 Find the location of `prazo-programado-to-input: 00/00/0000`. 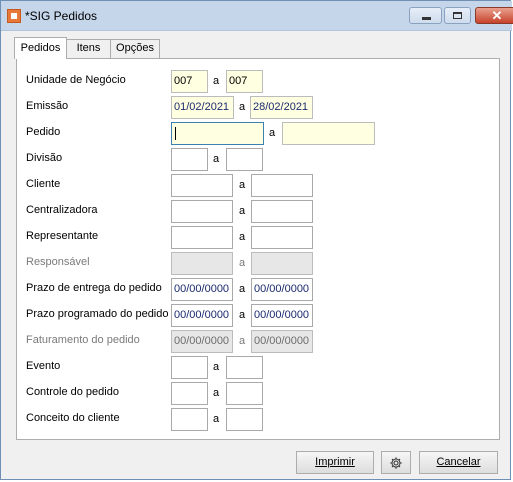

prazo-programado-to-input: 00/00/0000 is located at coordinates (282, 315).